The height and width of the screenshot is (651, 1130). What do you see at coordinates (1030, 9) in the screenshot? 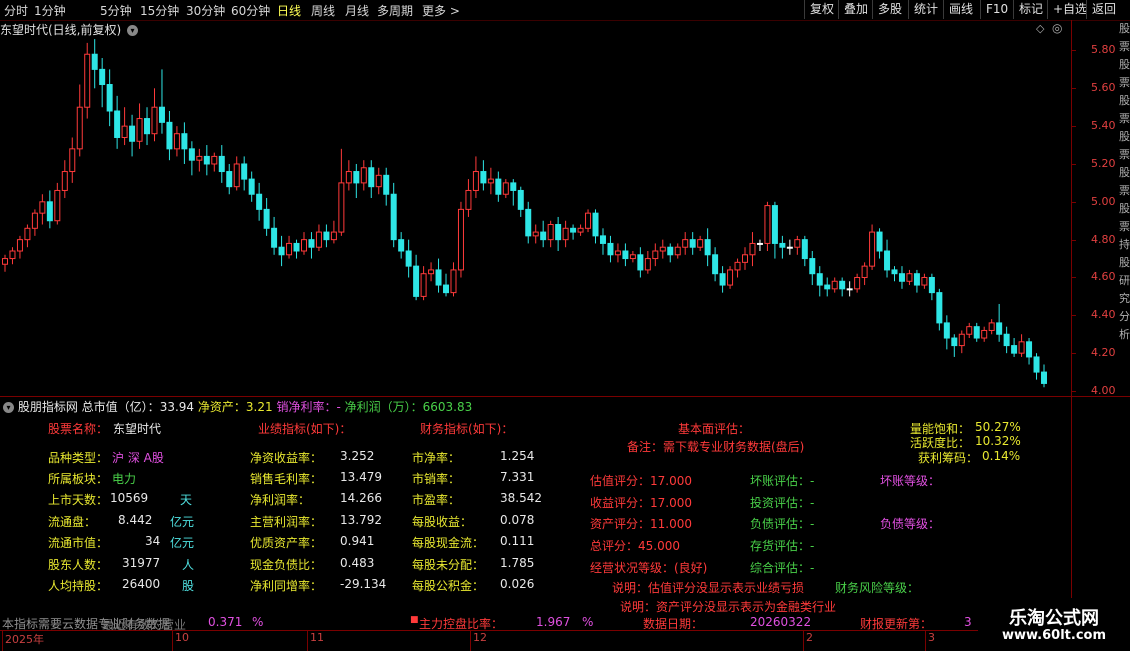
I see `mark-button: 标记` at bounding box center [1030, 9].